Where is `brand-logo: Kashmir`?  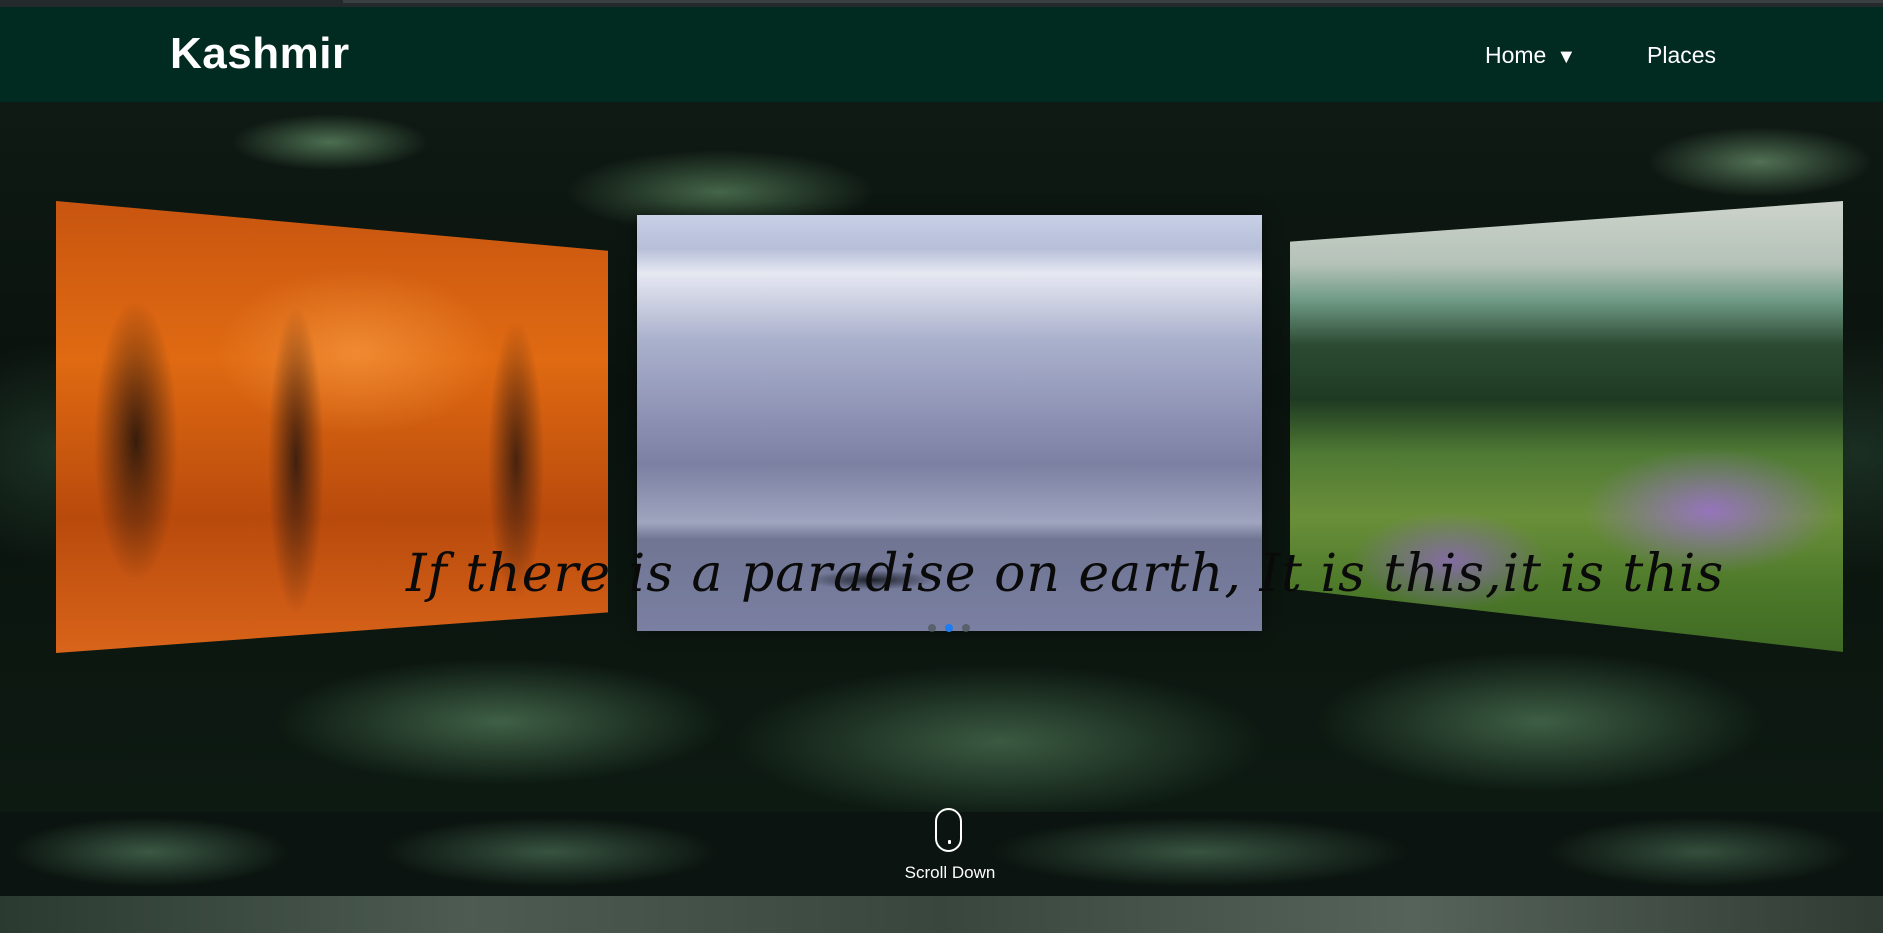
brand-logo: Kashmir is located at coordinates (260, 54).